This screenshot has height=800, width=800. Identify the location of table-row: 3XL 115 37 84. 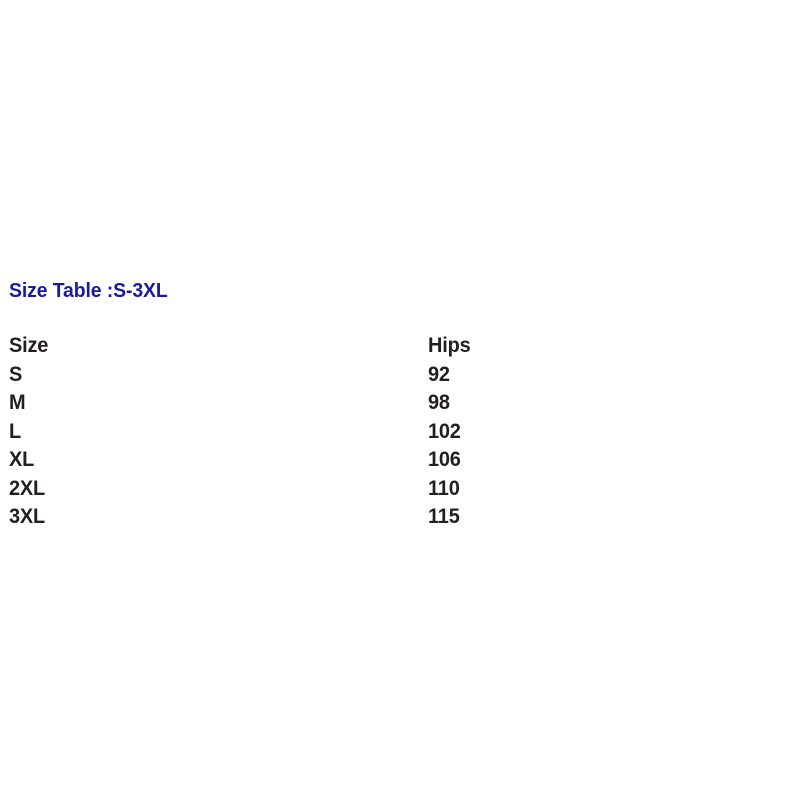
(400, 517).